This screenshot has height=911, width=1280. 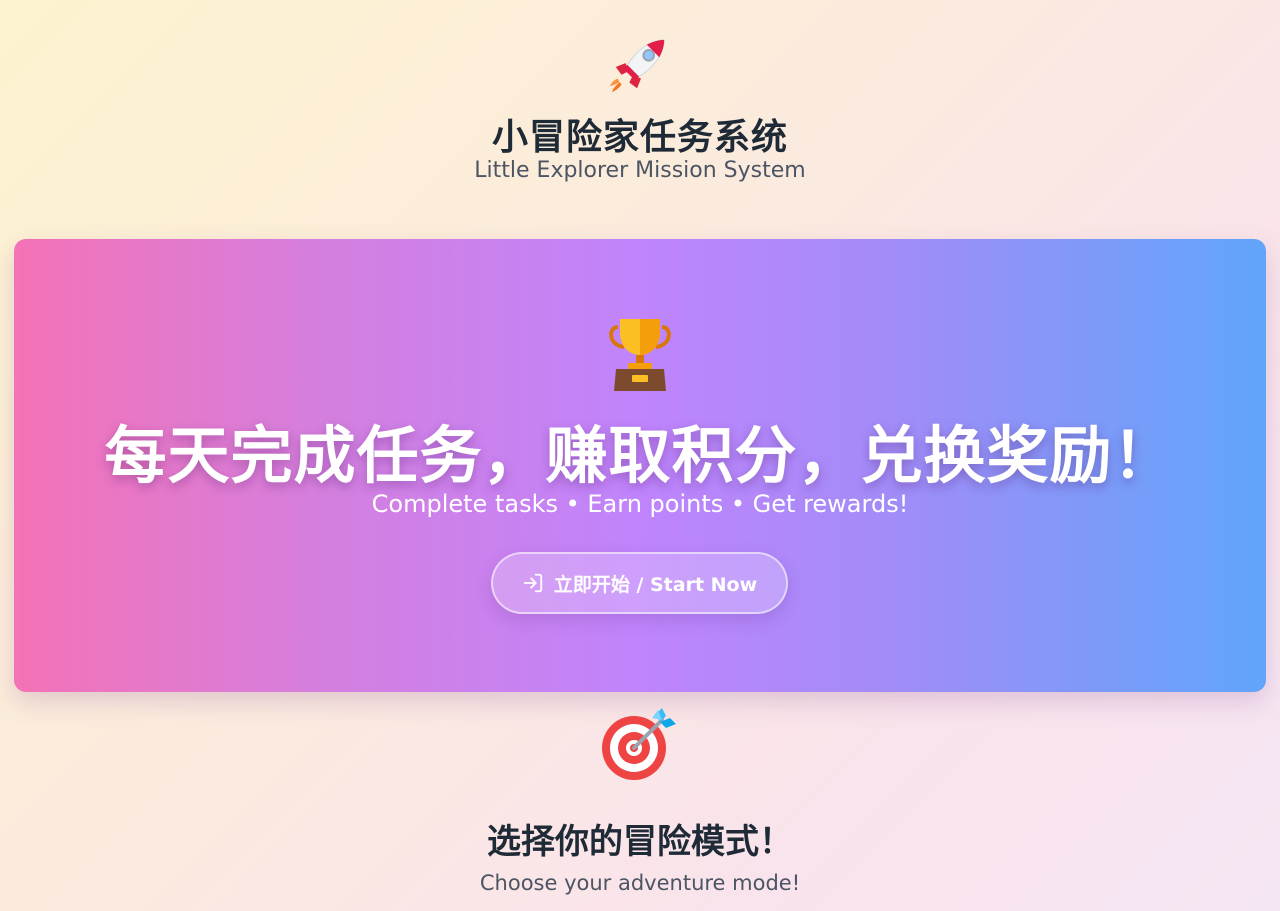 What do you see at coordinates (640, 170) in the screenshot?
I see `app-subtitle: Little Explorer Mission System` at bounding box center [640, 170].